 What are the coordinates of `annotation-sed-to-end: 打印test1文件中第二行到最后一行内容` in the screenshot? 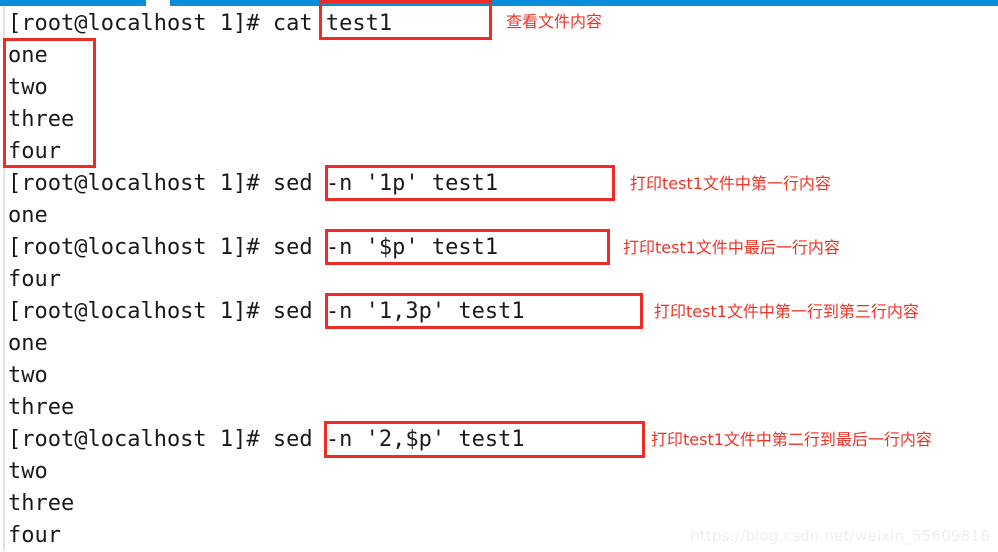 It's located at (791, 439).